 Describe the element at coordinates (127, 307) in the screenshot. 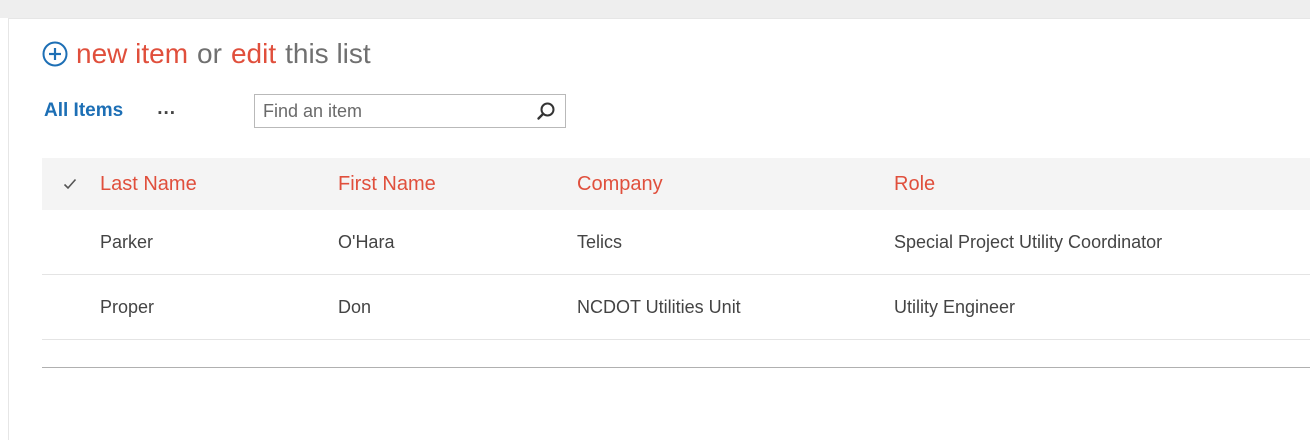

I see `cell-last-name: Proper` at that location.